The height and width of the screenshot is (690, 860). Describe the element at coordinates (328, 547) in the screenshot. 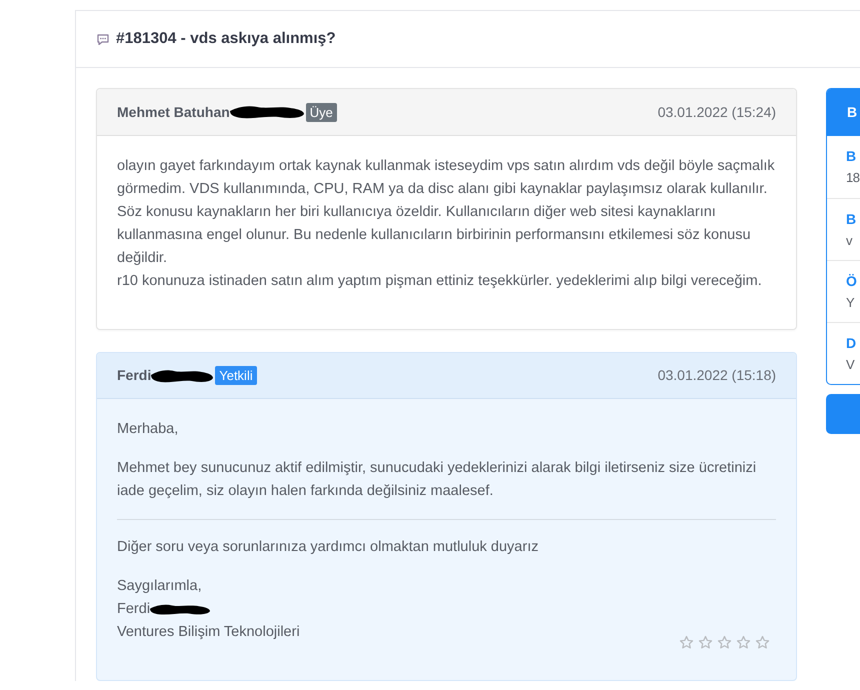

I see `message-text: Diğer soru veya sorunlarınıza yardımcı olmaktan mutluluk duyarız` at that location.